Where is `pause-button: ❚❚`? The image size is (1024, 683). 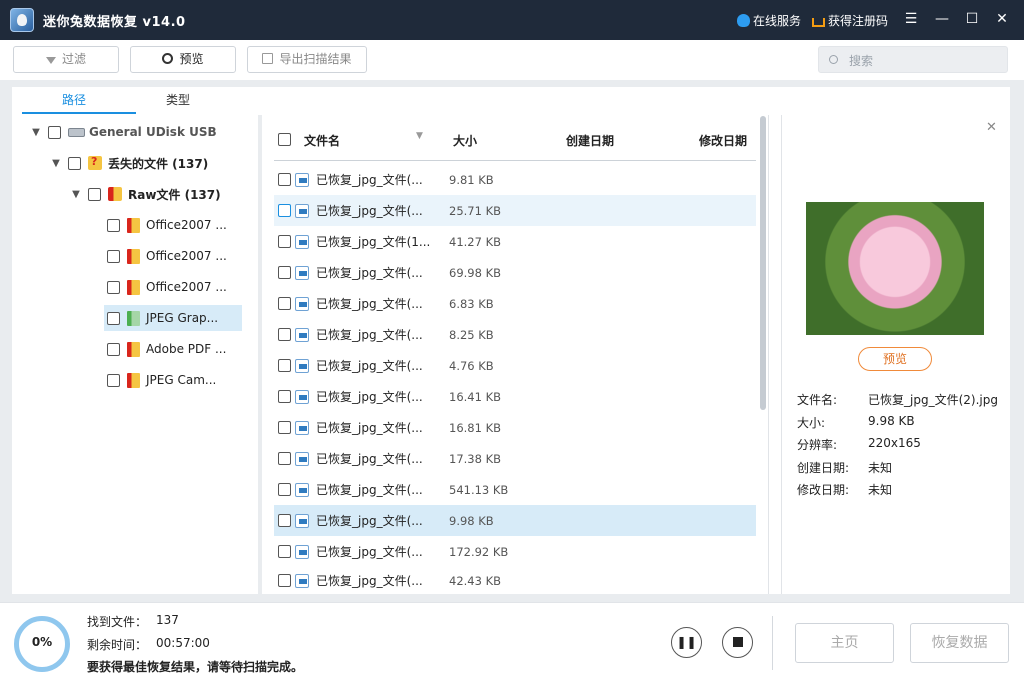 pause-button: ❚❚ is located at coordinates (686, 642).